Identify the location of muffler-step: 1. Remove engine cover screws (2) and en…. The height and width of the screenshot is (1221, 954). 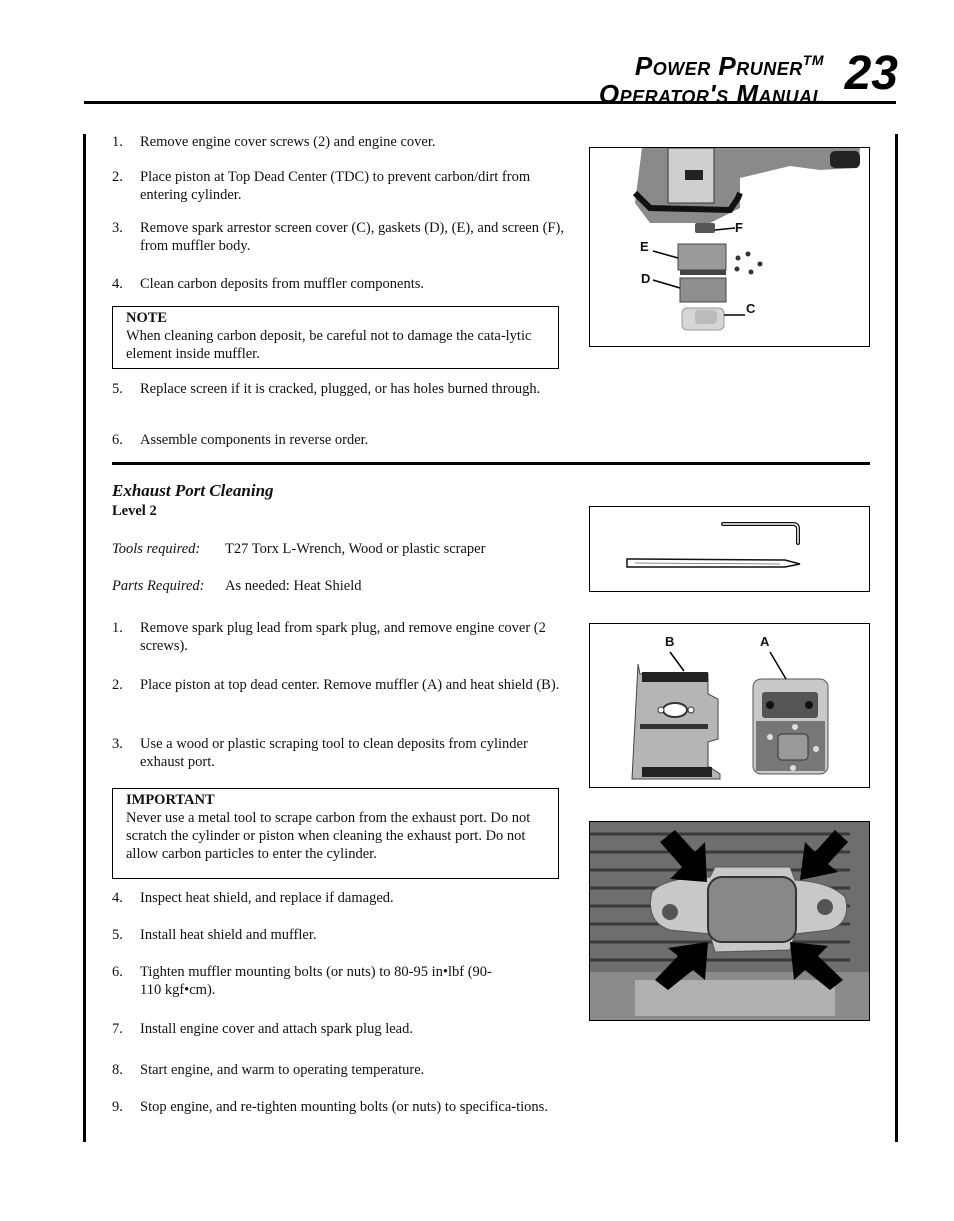
(338, 142).